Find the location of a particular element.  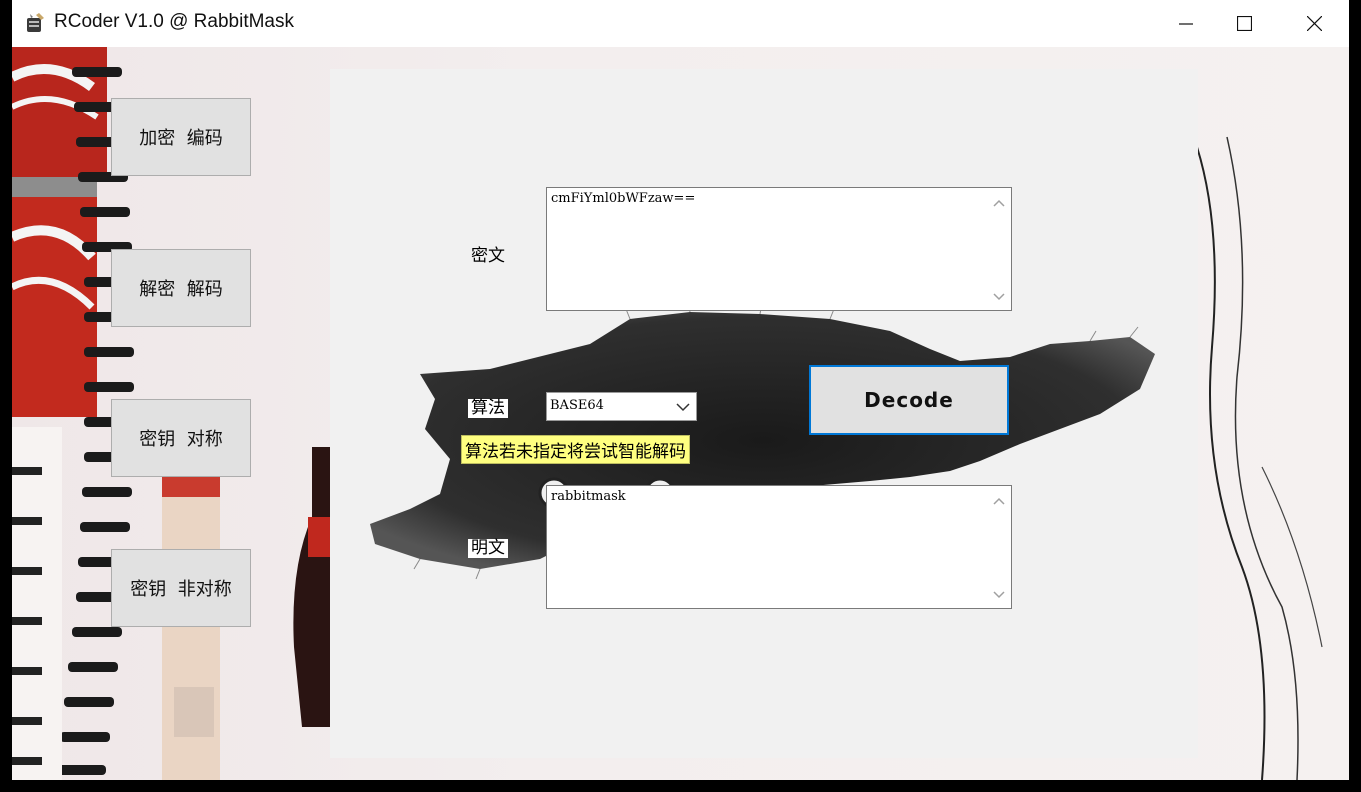

algorithm-select: BASE64 is located at coordinates (621, 406).